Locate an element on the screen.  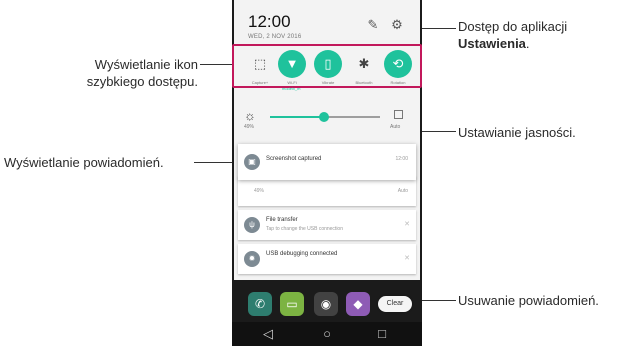
notification-card-screenshot: ▣ Screenshot captured 12:00 is located at coordinates (327, 162).